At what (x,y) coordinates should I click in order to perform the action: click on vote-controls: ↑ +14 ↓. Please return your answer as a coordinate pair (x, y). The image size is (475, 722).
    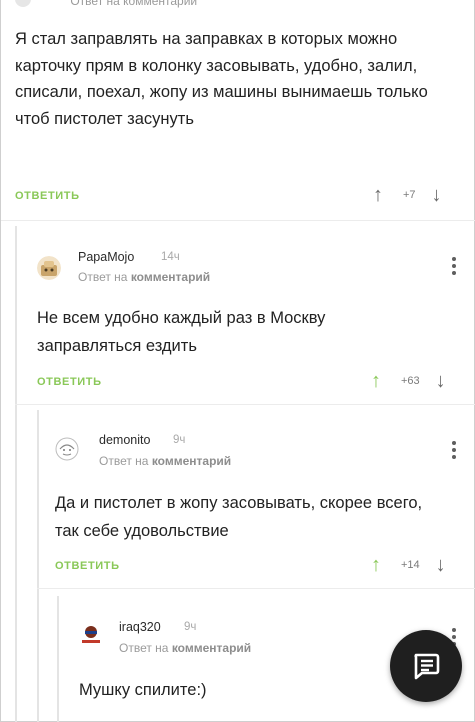
    Looking at the image, I should click on (408, 565).